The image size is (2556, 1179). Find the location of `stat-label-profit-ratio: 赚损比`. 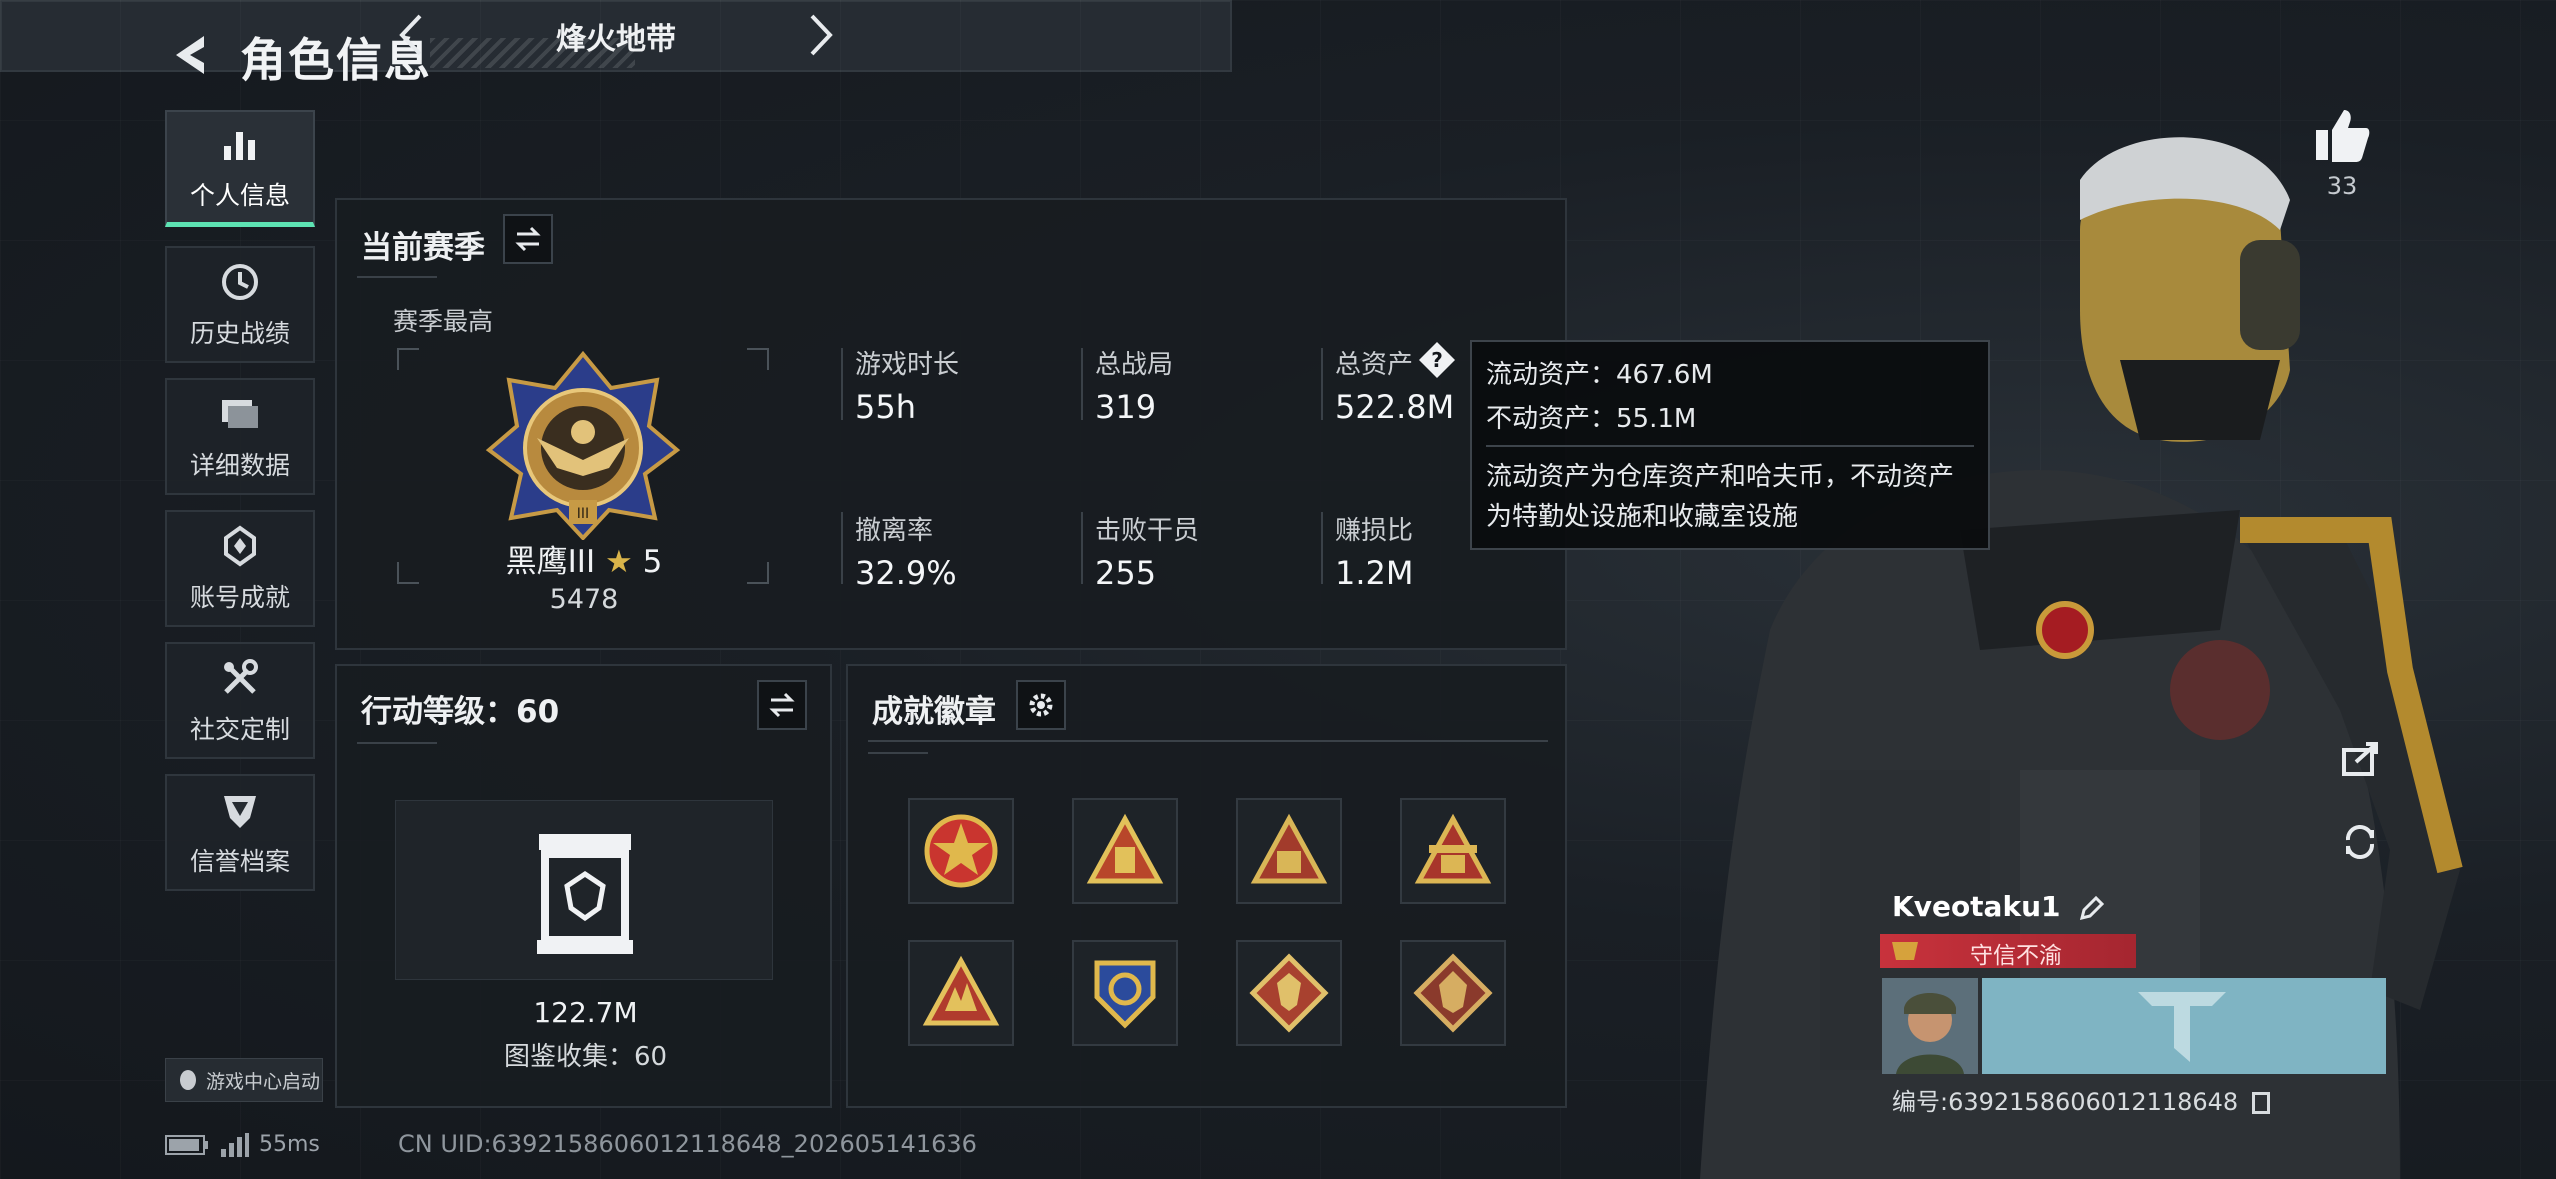

stat-label-profit-ratio: 赚损比 is located at coordinates (1374, 531).